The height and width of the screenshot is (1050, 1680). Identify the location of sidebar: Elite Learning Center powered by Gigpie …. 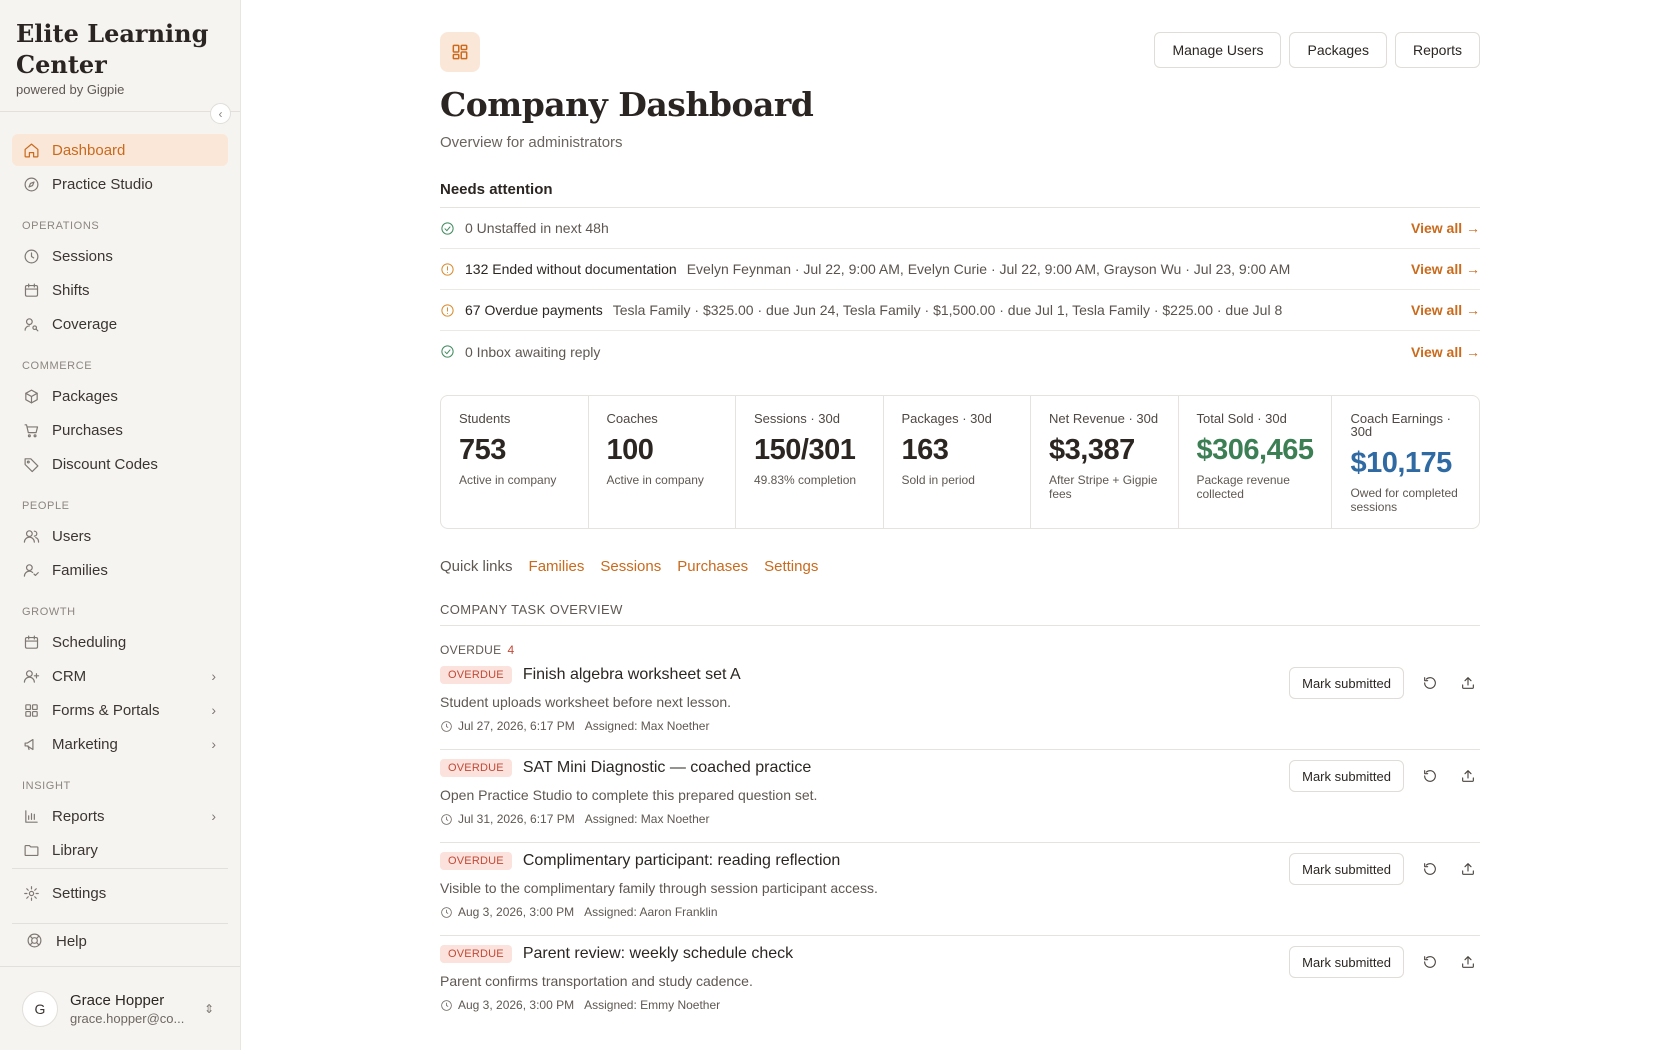
(120, 525).